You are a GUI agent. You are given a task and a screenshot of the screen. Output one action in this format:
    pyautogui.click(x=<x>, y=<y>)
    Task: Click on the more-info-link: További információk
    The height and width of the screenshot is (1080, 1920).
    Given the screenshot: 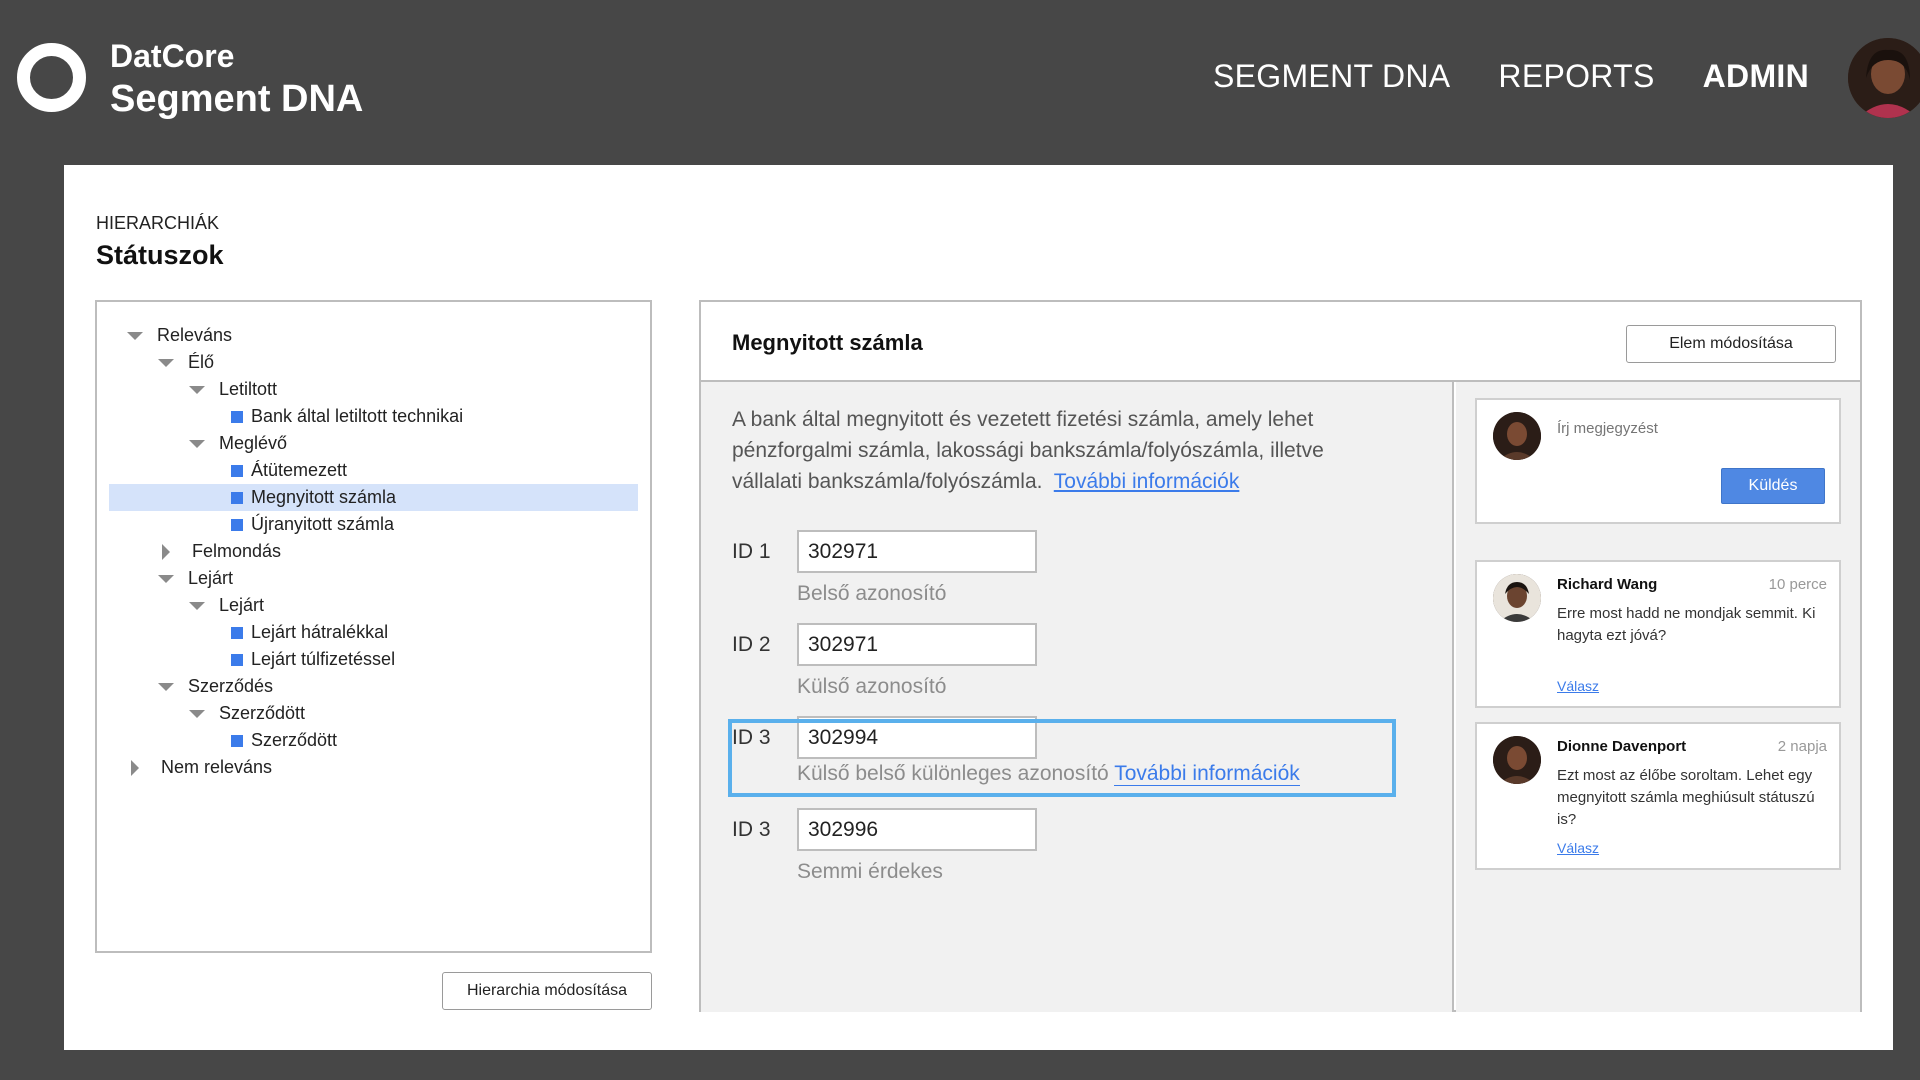 What is the action you would take?
    pyautogui.click(x=1147, y=481)
    